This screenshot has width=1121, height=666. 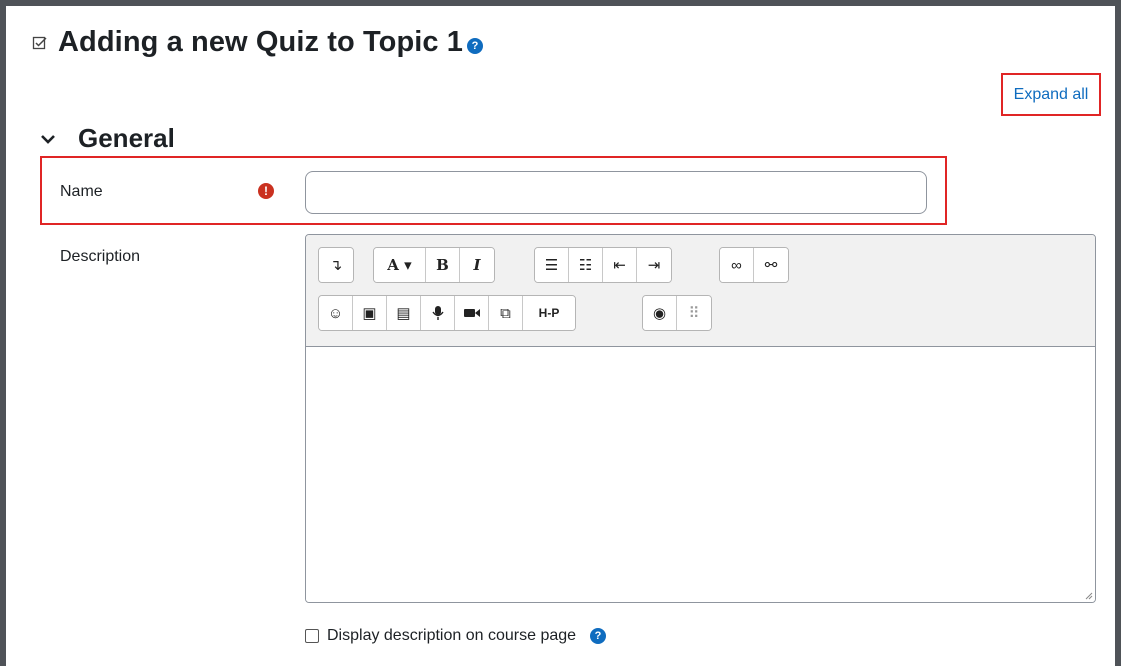 I want to click on toolbar-group-collapse: ↴, so click(x=336, y=265).